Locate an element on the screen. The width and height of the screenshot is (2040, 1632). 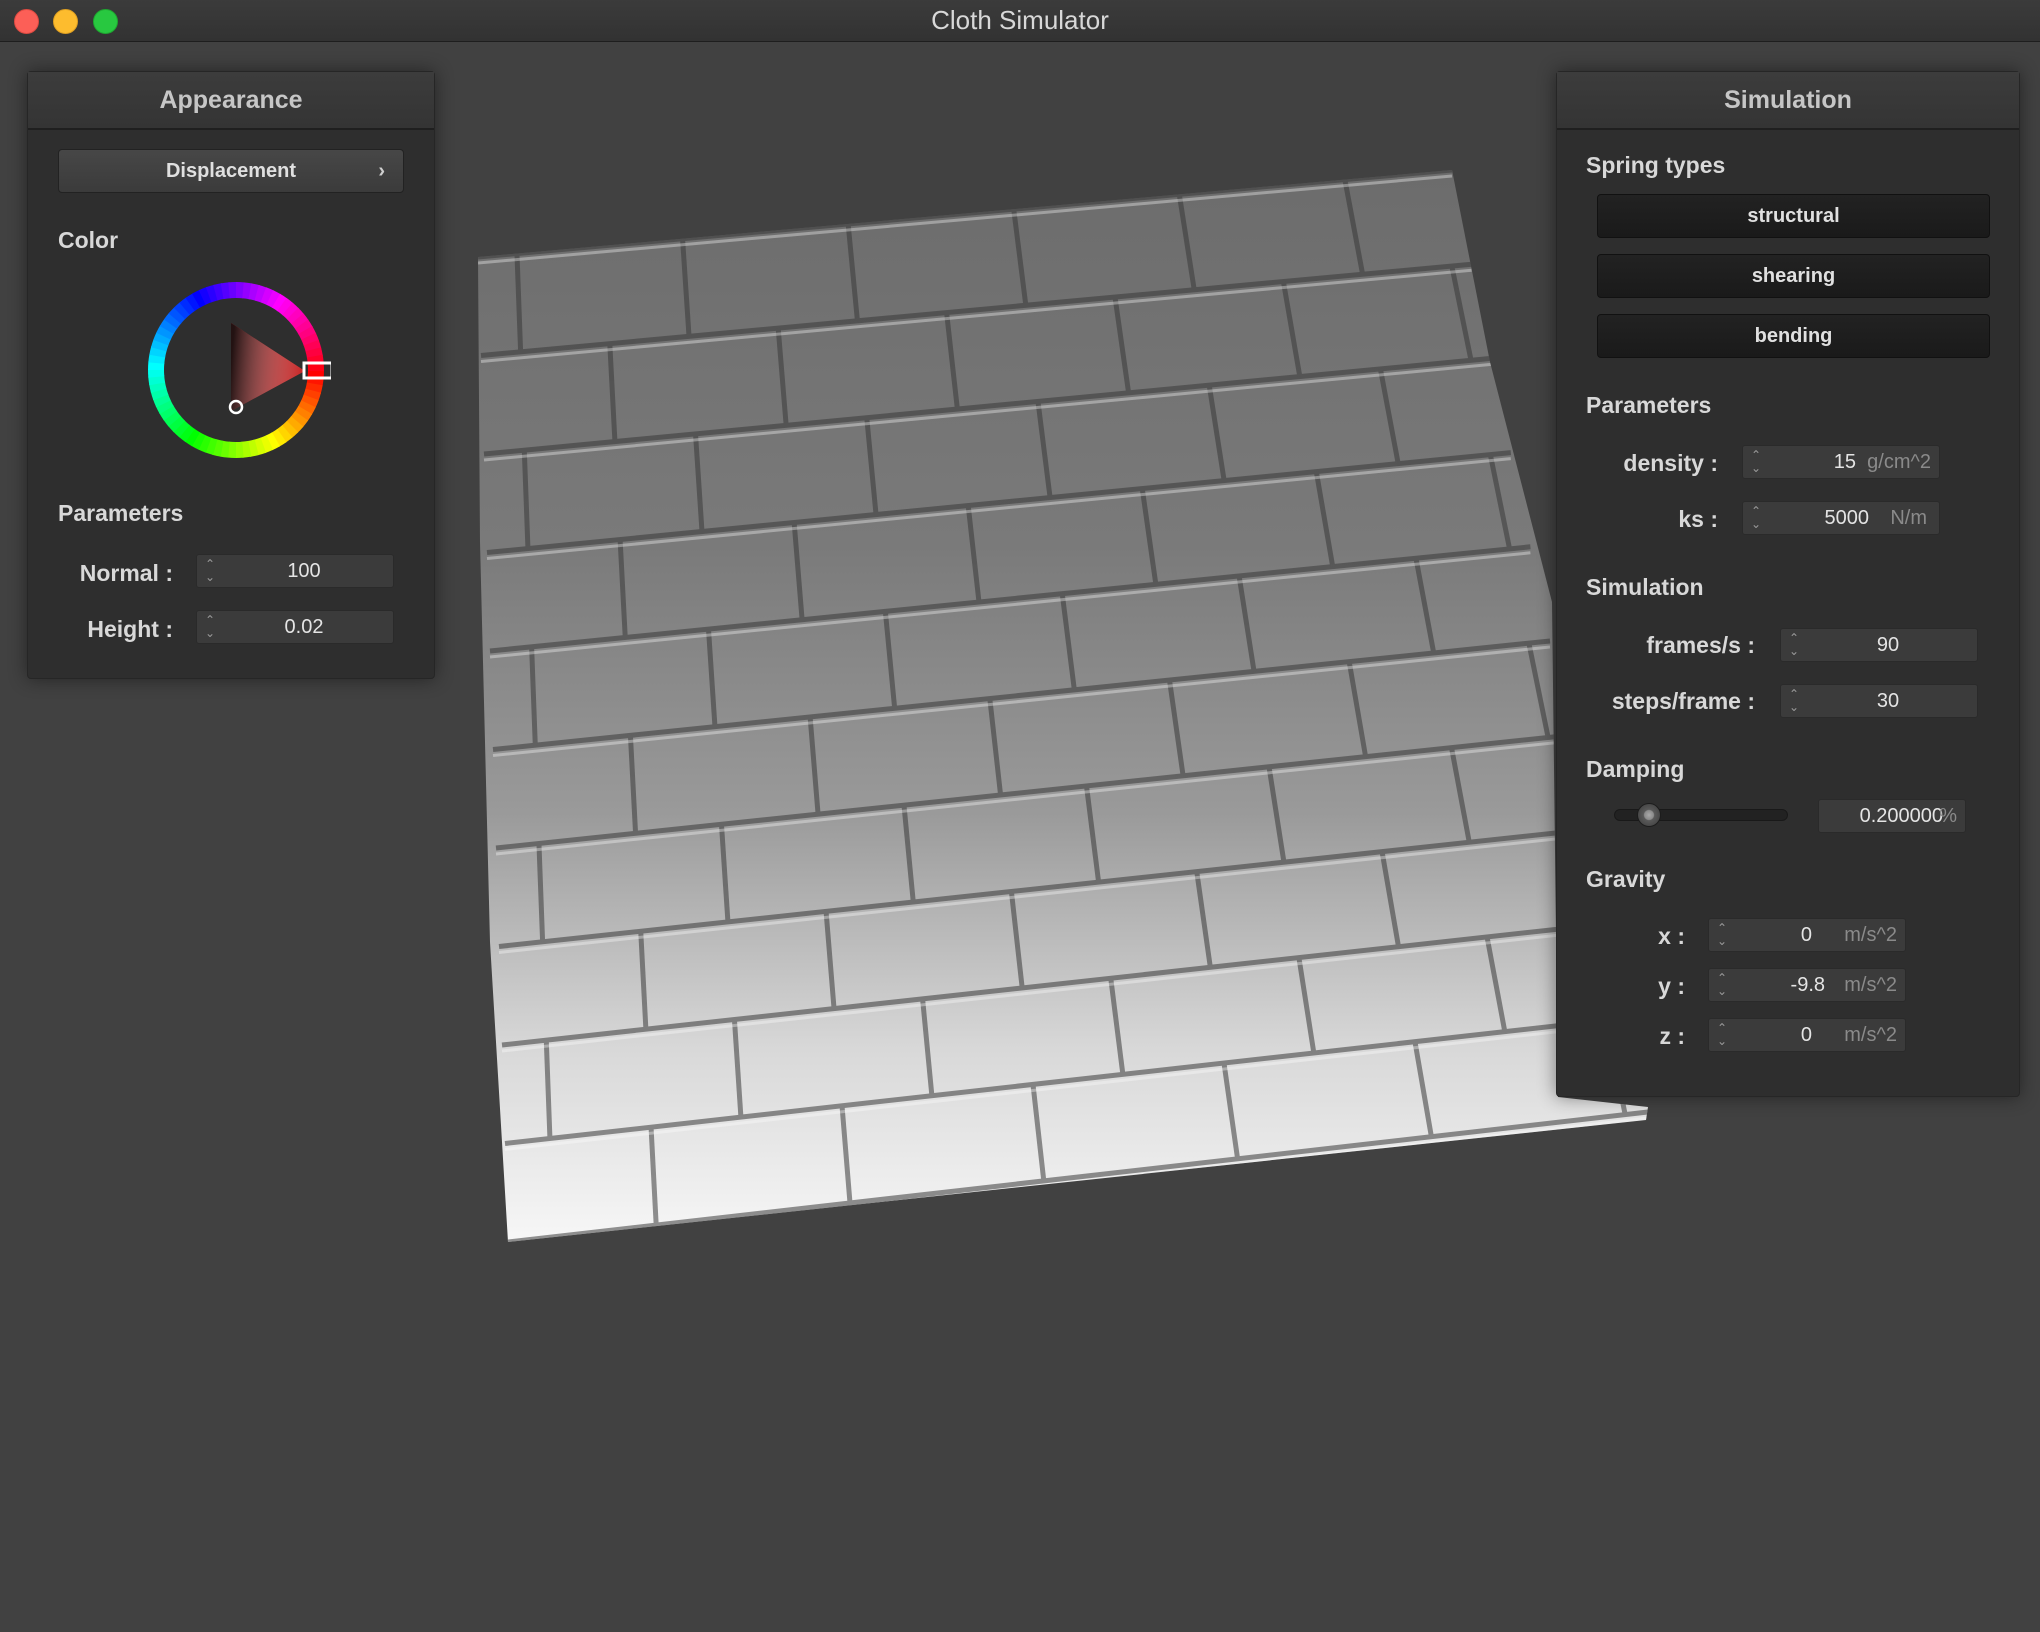
simulation-section-label: Simulation is located at coordinates (1645, 587).